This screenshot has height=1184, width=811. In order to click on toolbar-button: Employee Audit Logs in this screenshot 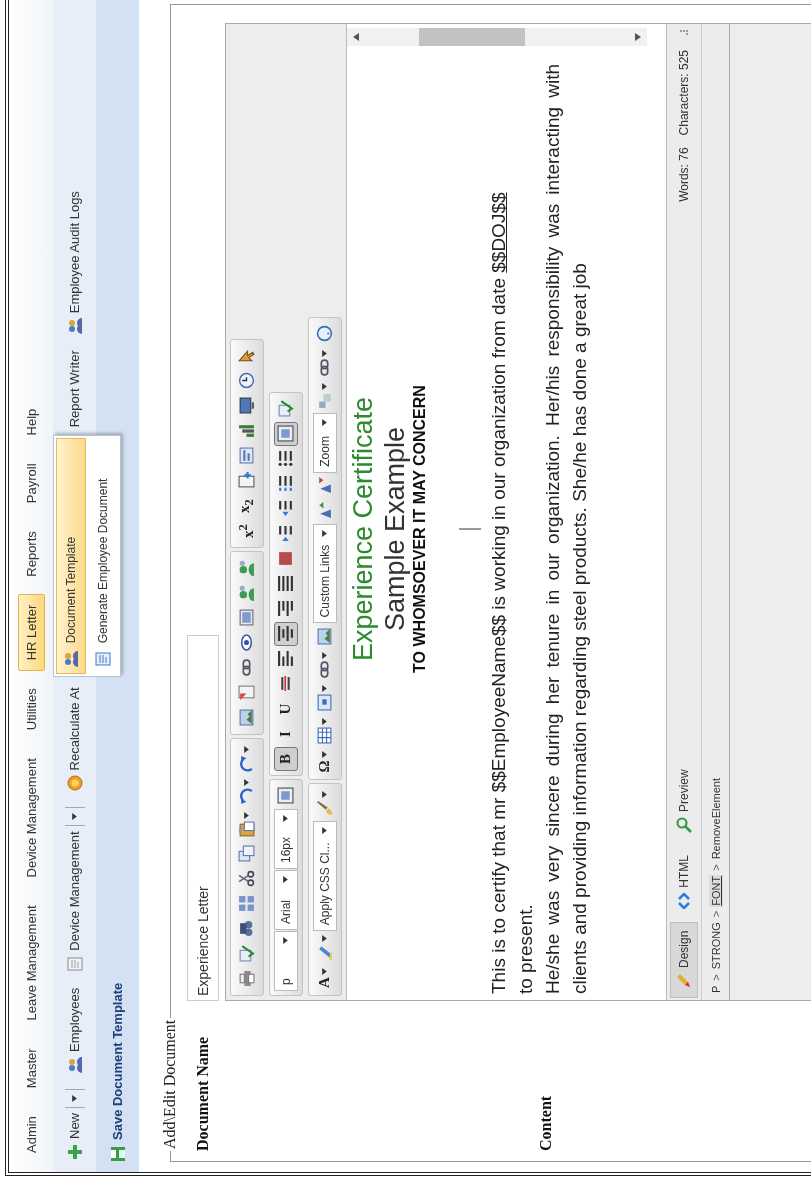, I will do `click(74, 263)`.